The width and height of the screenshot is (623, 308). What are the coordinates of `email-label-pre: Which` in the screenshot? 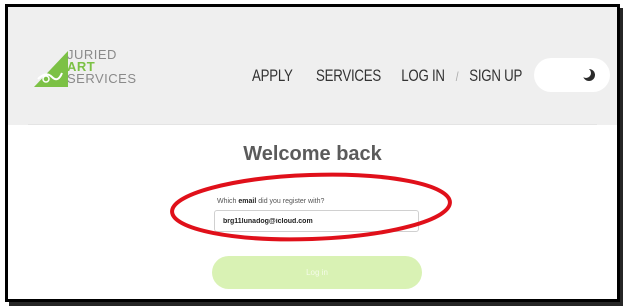 It's located at (228, 201).